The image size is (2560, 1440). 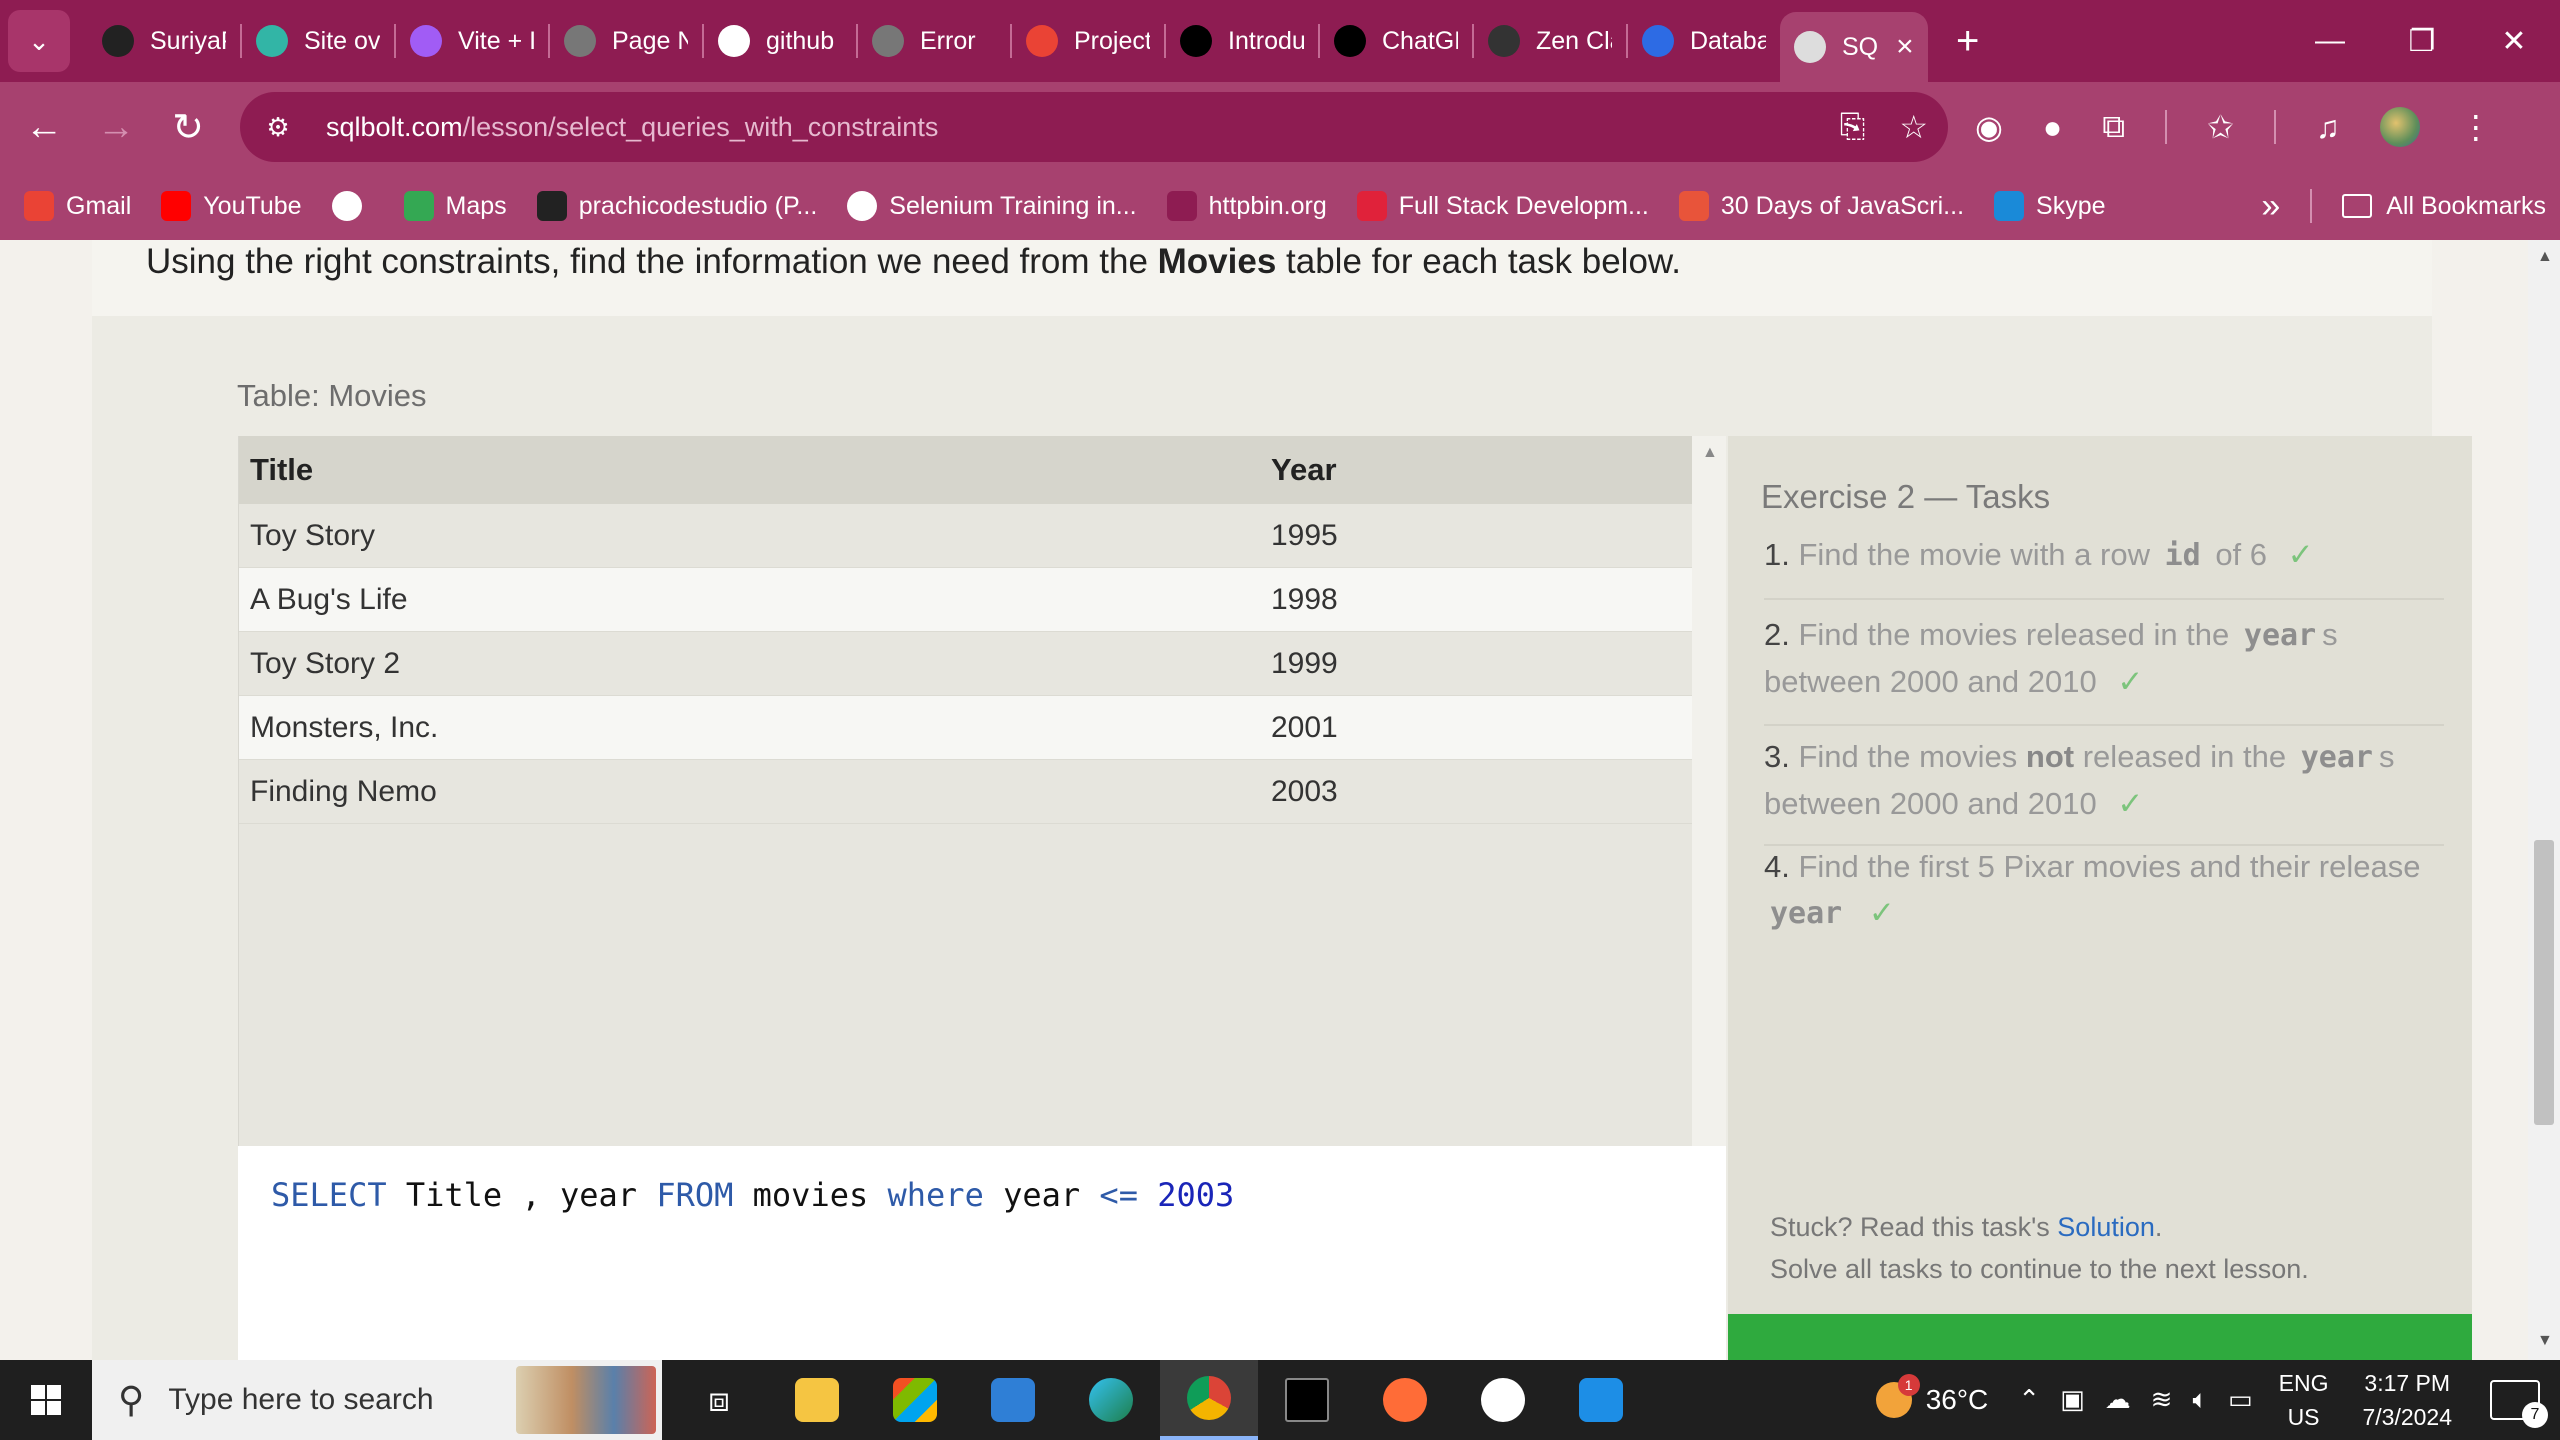 What do you see at coordinates (1777, 756) in the screenshot?
I see `task-number: 3.` at bounding box center [1777, 756].